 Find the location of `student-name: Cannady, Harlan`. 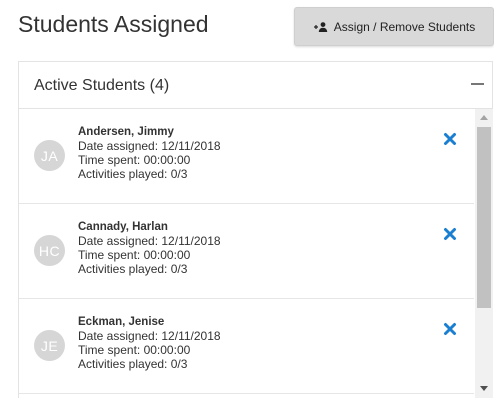

student-name: Cannady, Harlan is located at coordinates (123, 227).